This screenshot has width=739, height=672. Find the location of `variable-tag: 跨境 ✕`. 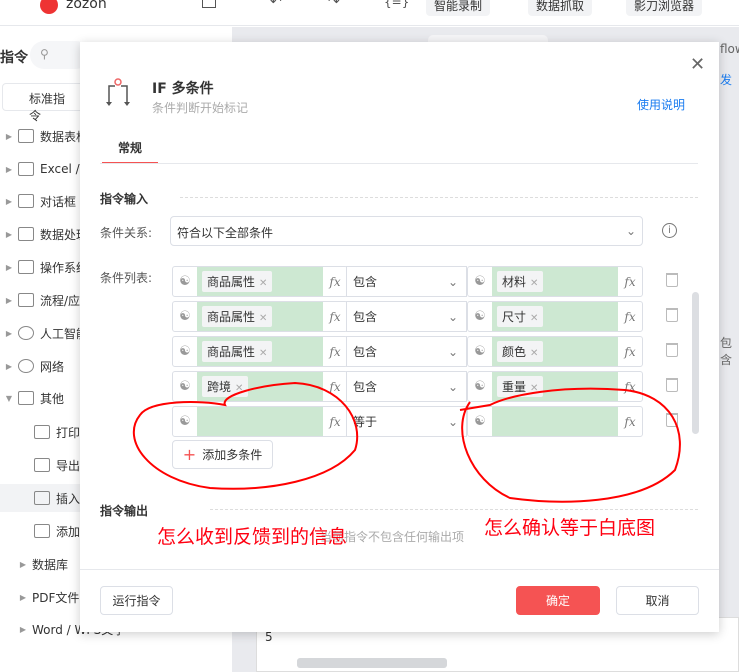

variable-tag: 跨境 ✕ is located at coordinates (225, 386).